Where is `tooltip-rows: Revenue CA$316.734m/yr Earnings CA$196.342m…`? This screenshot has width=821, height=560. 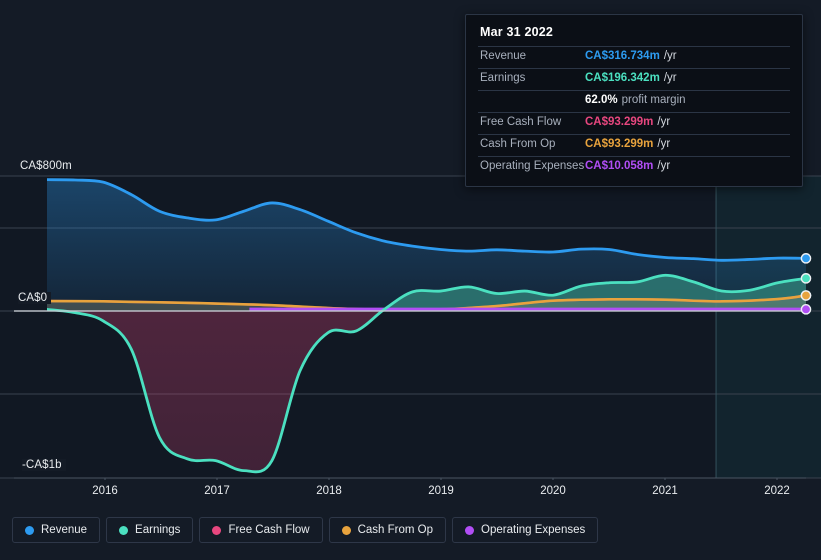
tooltip-rows: Revenue CA$316.734m/yr Earnings CA$196.342m… is located at coordinates (634, 112).